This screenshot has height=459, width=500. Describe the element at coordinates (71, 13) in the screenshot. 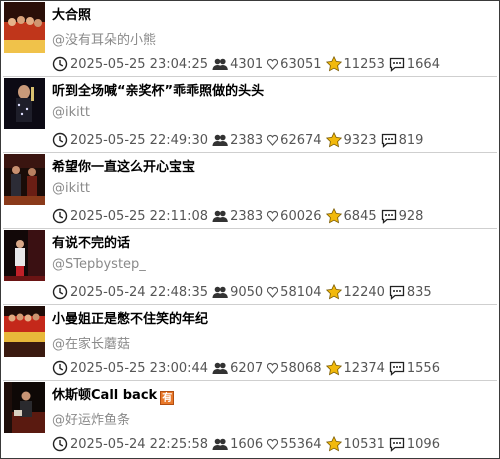

I see `post-title: 大合照` at that location.